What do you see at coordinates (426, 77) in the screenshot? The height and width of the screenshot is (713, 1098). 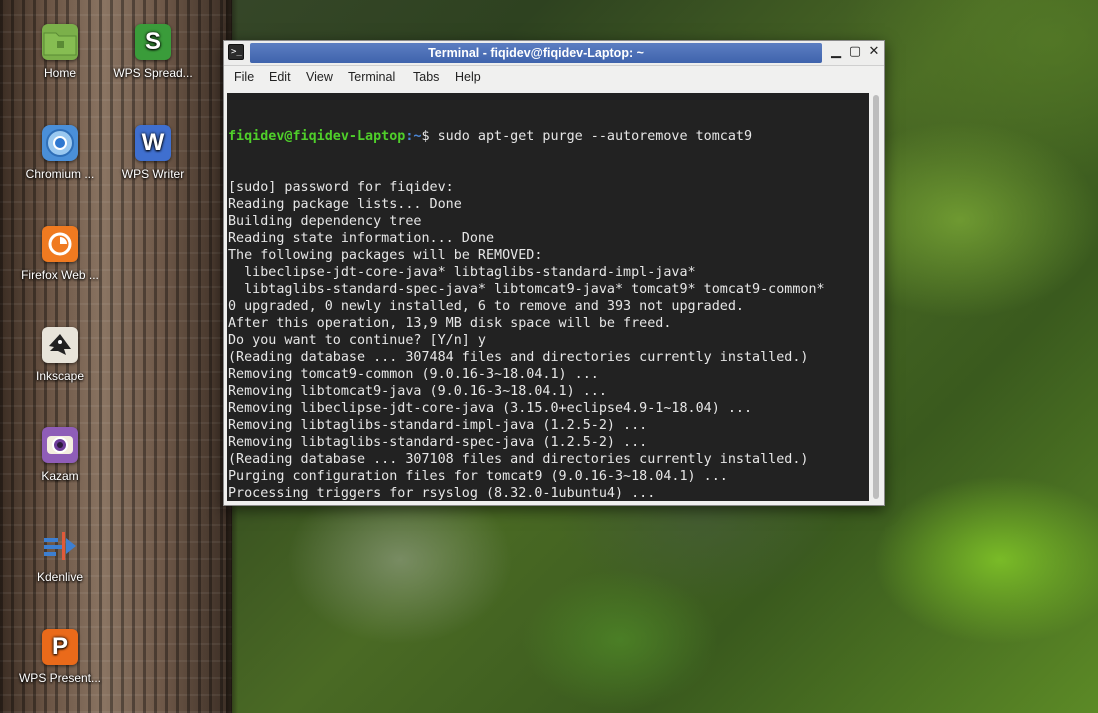 I see `menu-tabs: Tabs` at bounding box center [426, 77].